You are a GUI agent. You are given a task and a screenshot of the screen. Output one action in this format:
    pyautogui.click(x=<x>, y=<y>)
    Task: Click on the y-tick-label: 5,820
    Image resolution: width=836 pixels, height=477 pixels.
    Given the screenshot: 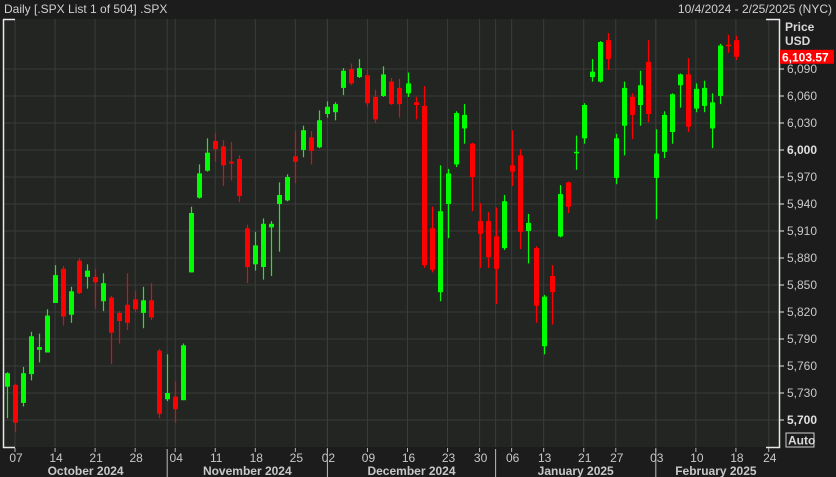 What is the action you would take?
    pyautogui.click(x=802, y=312)
    